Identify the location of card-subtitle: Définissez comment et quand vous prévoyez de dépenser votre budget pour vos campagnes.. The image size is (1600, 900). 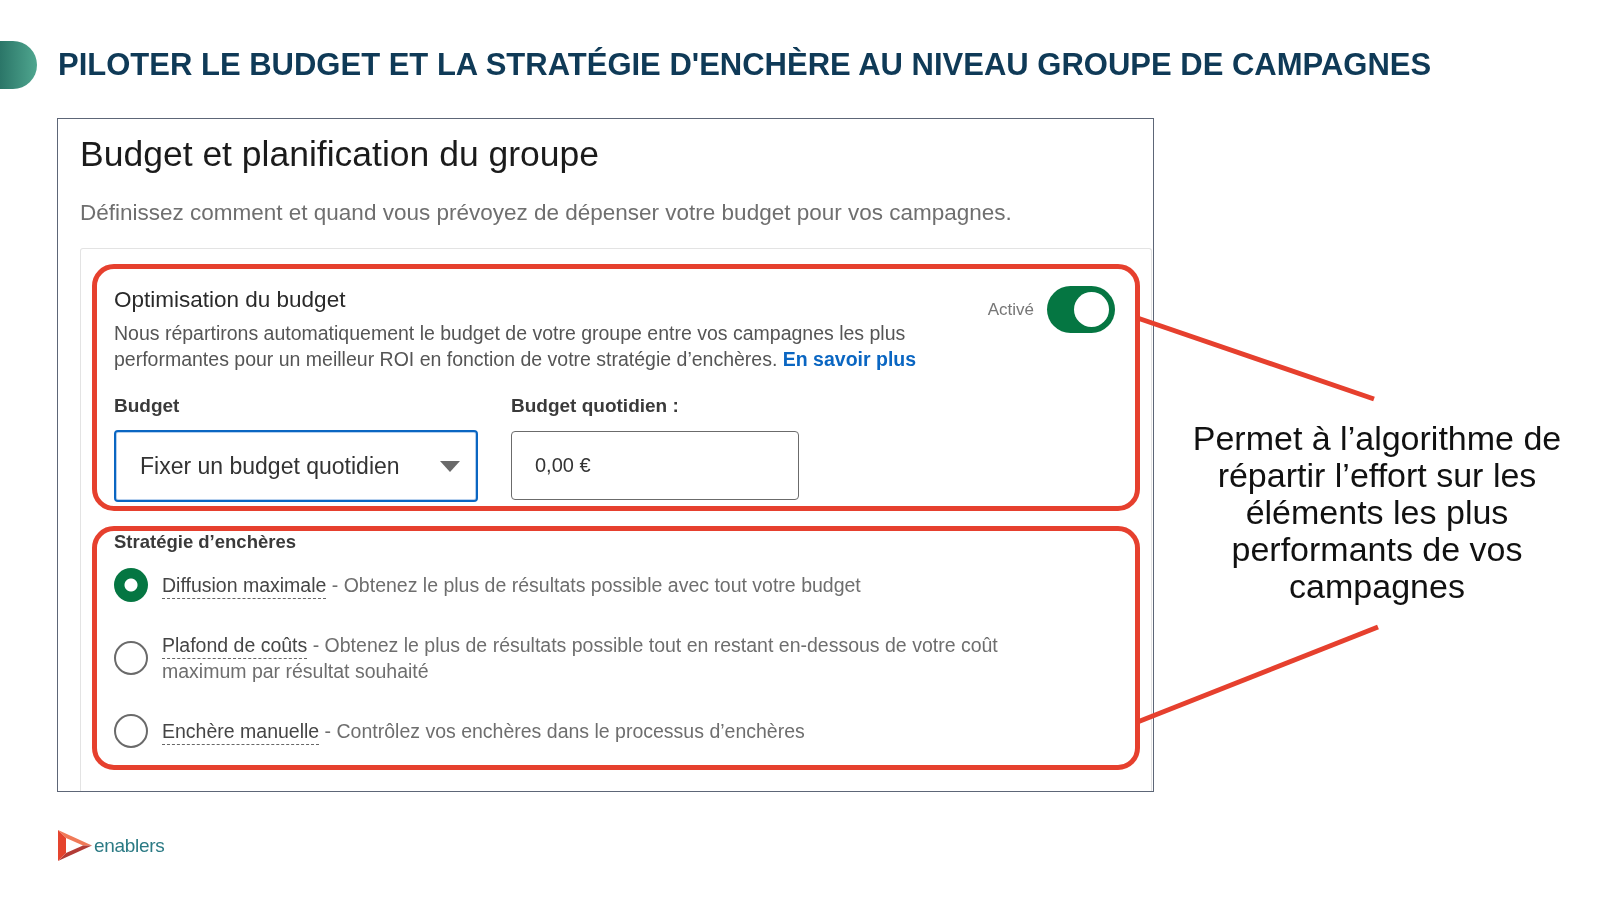
(546, 213).